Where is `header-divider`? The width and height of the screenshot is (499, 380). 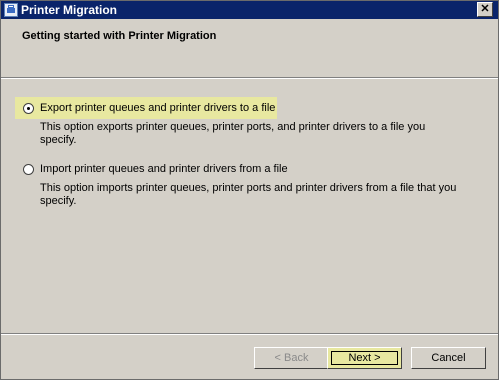 header-divider is located at coordinates (249, 78).